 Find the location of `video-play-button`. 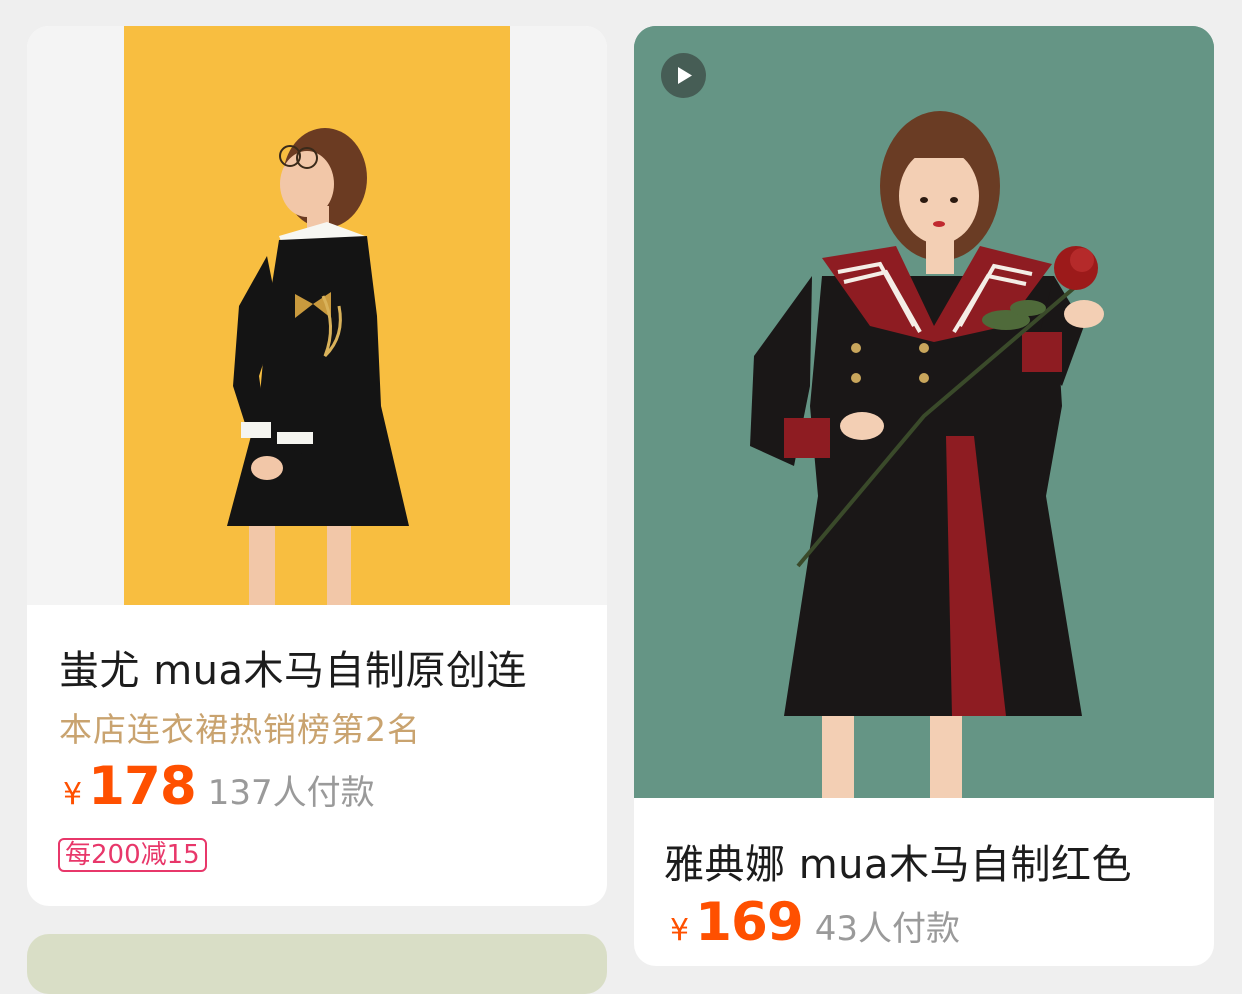

video-play-button is located at coordinates (683, 75).